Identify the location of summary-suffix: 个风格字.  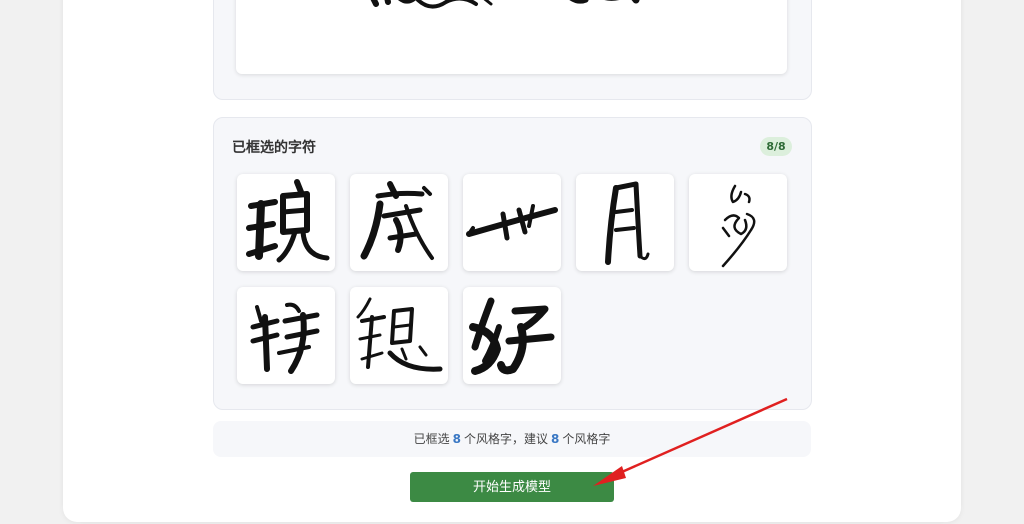
(586, 439).